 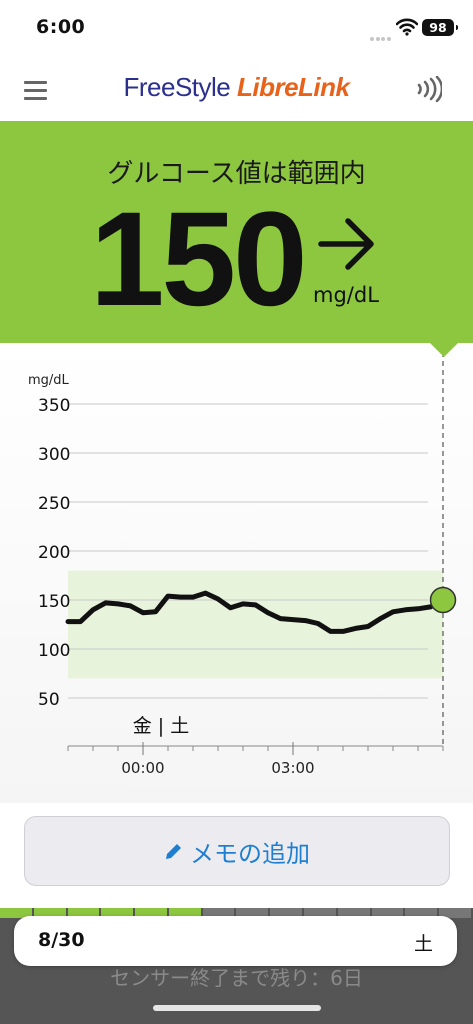 What do you see at coordinates (346, 295) in the screenshot?
I see `glucose-unit: mg/dL` at bounding box center [346, 295].